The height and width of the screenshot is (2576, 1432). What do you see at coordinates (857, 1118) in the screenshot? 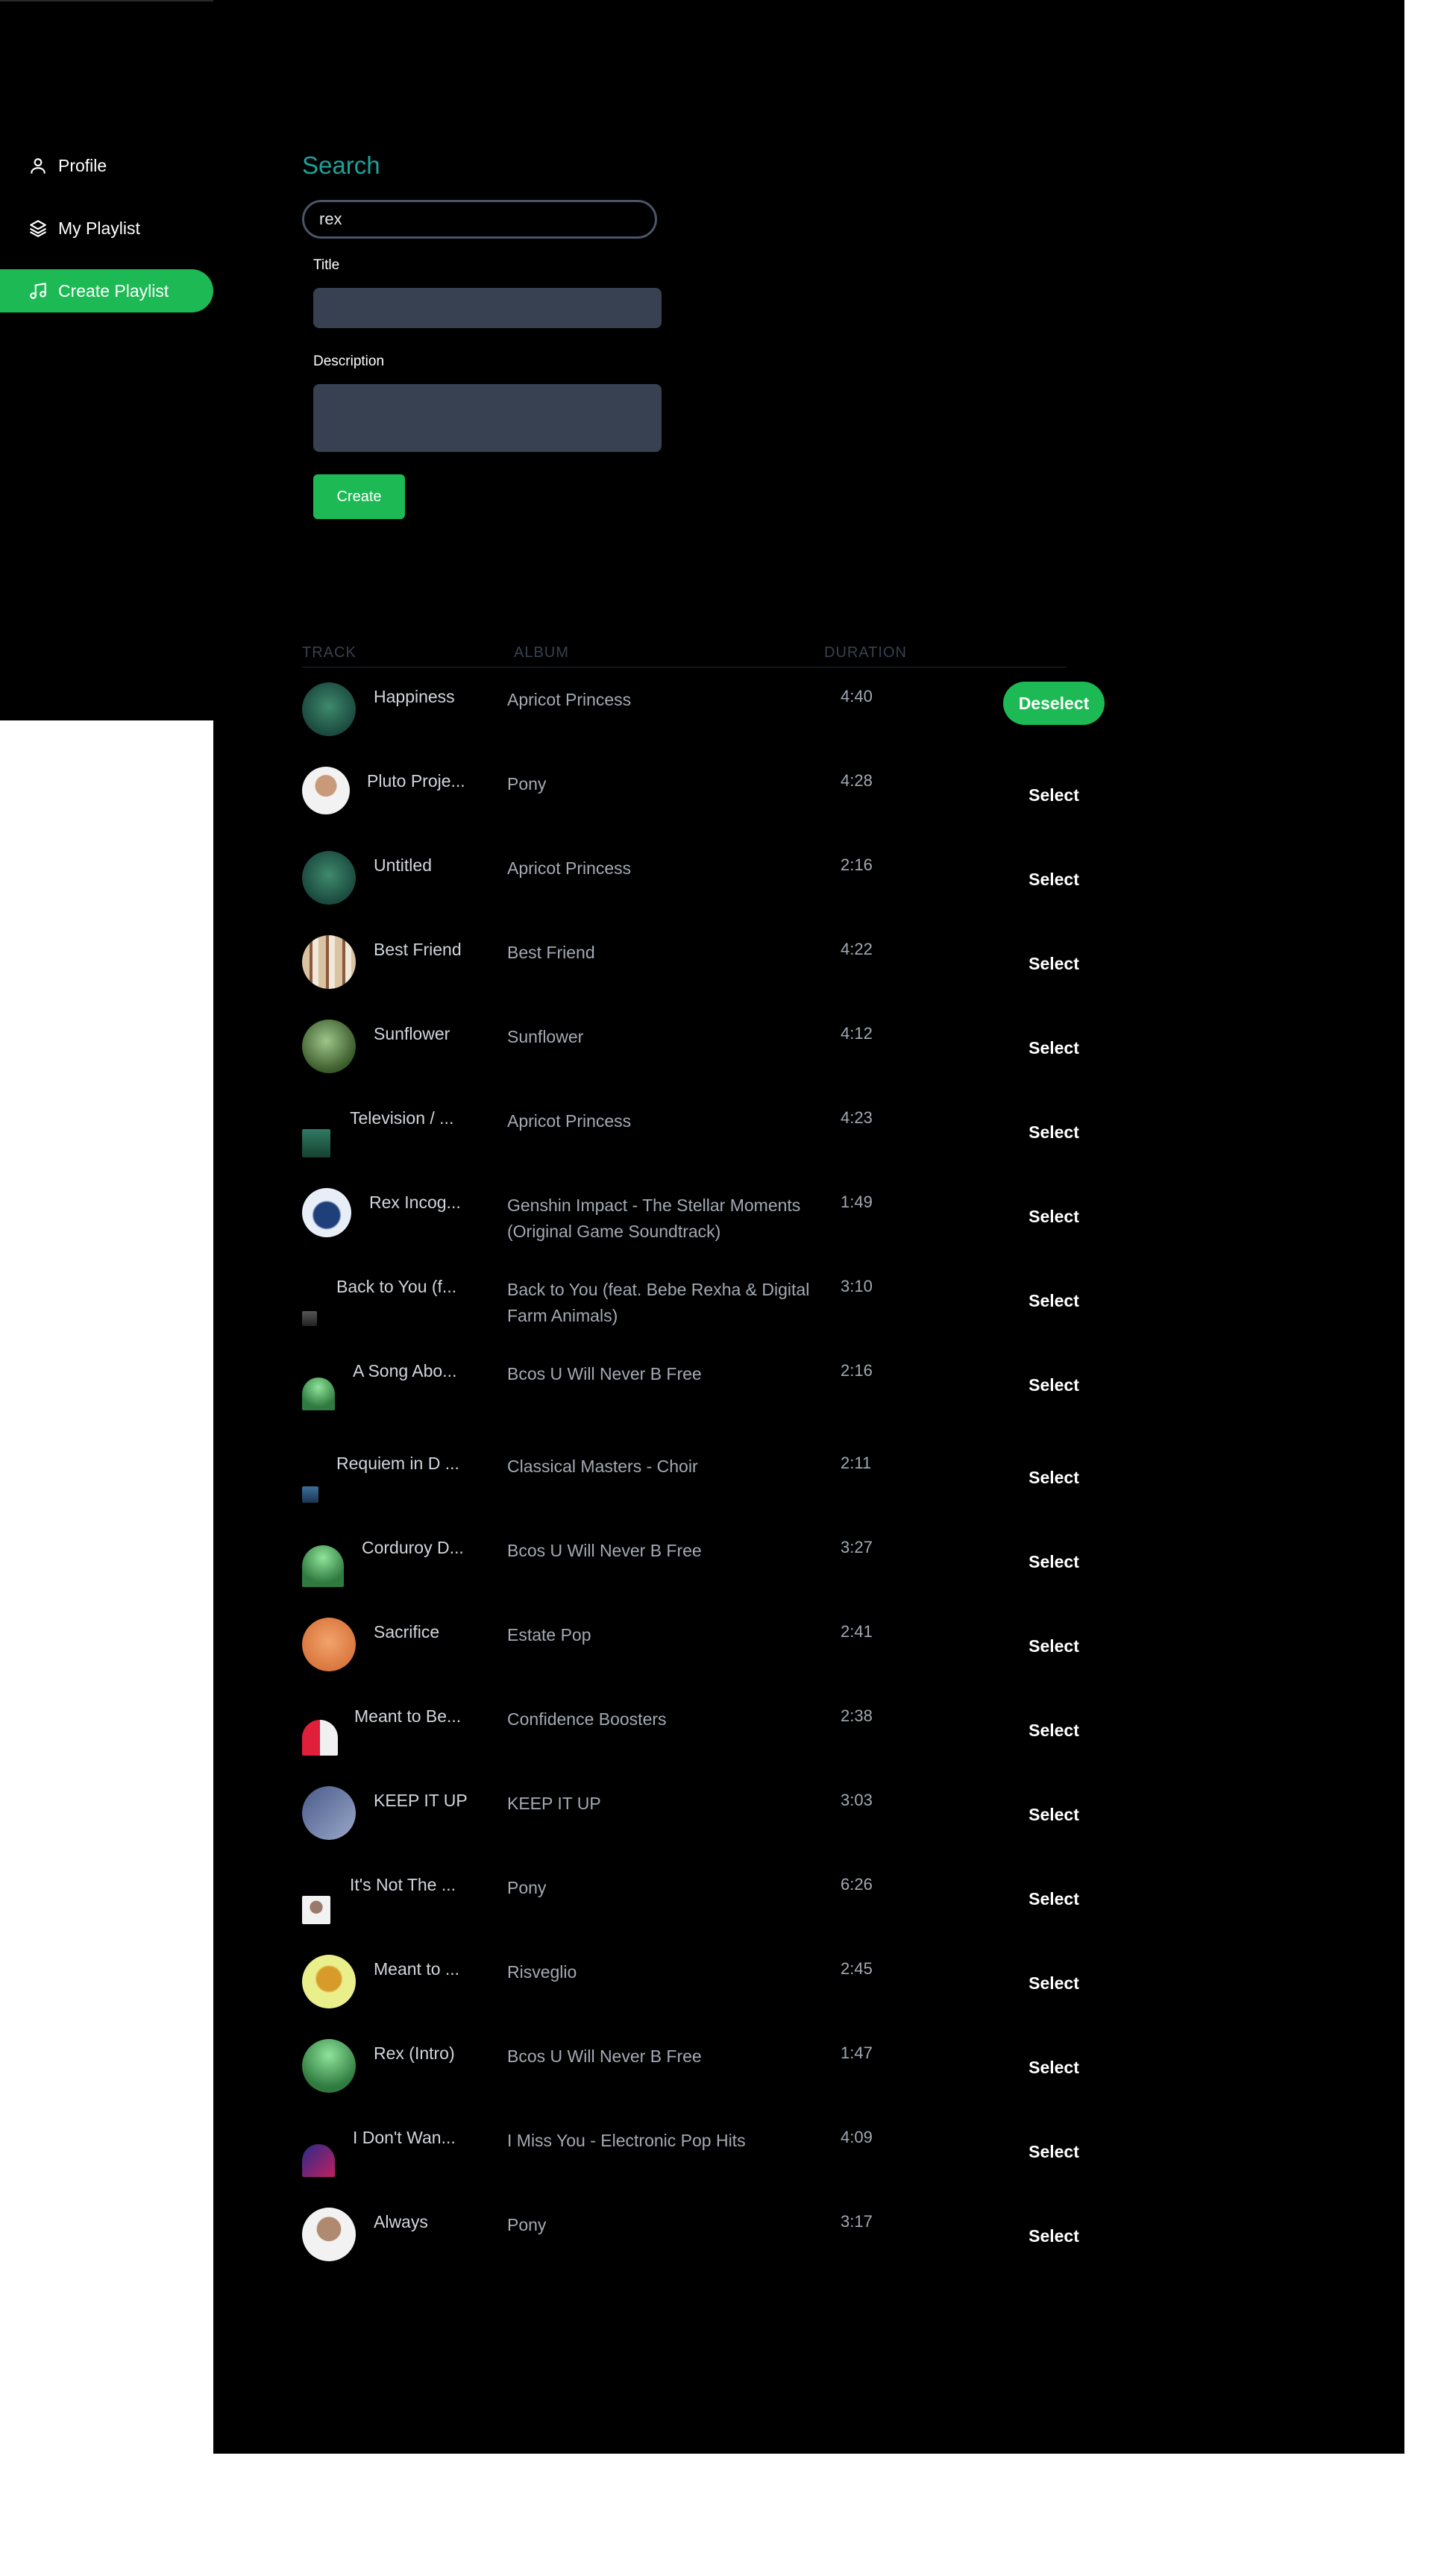
I see `track-duration: 4:23` at bounding box center [857, 1118].